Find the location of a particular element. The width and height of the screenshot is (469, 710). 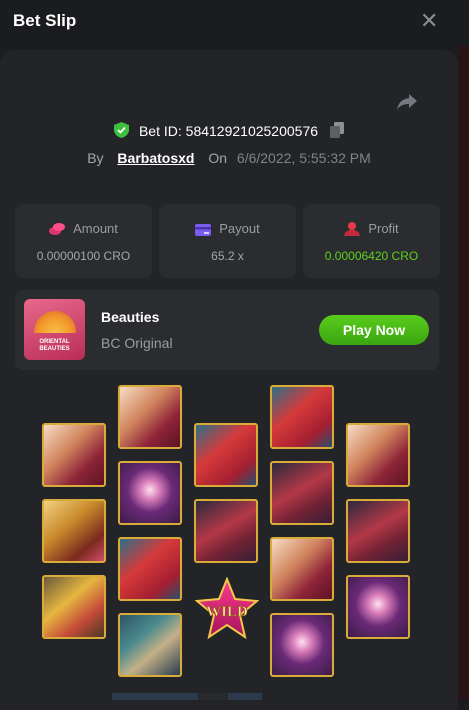

wild-symbol: WILD is located at coordinates (227, 608).